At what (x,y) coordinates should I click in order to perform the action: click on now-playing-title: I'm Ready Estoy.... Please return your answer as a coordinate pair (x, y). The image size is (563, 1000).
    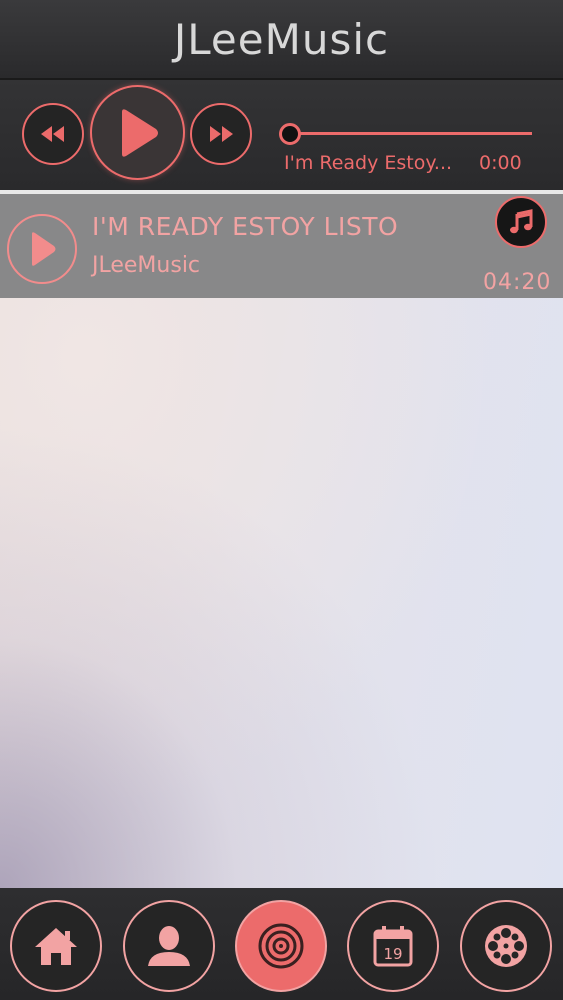
    Looking at the image, I should click on (368, 163).